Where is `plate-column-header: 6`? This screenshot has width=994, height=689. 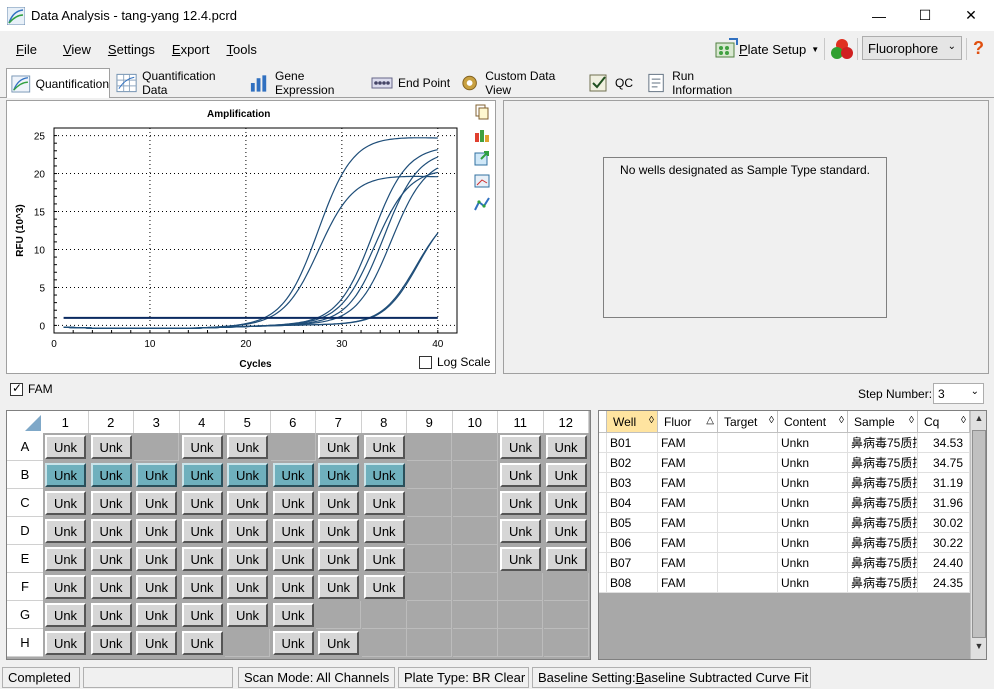 plate-column-header: 6 is located at coordinates (293, 422).